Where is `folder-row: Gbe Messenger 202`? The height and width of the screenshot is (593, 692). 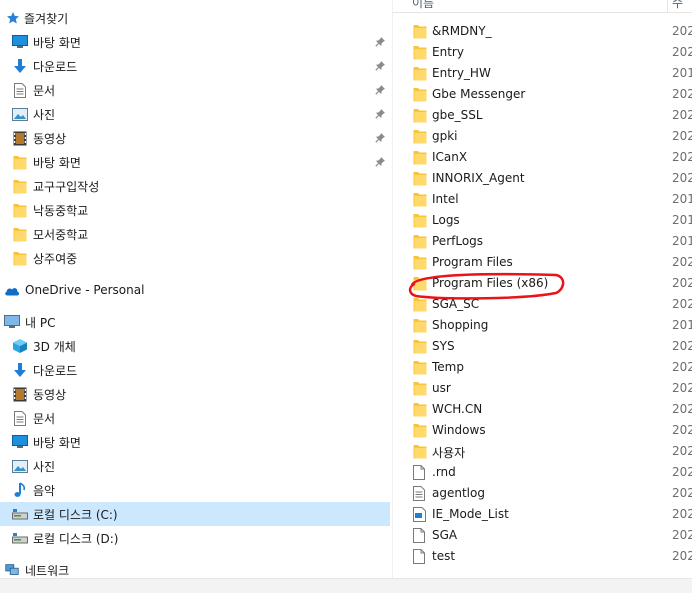
folder-row: Gbe Messenger 202 is located at coordinates (542, 95).